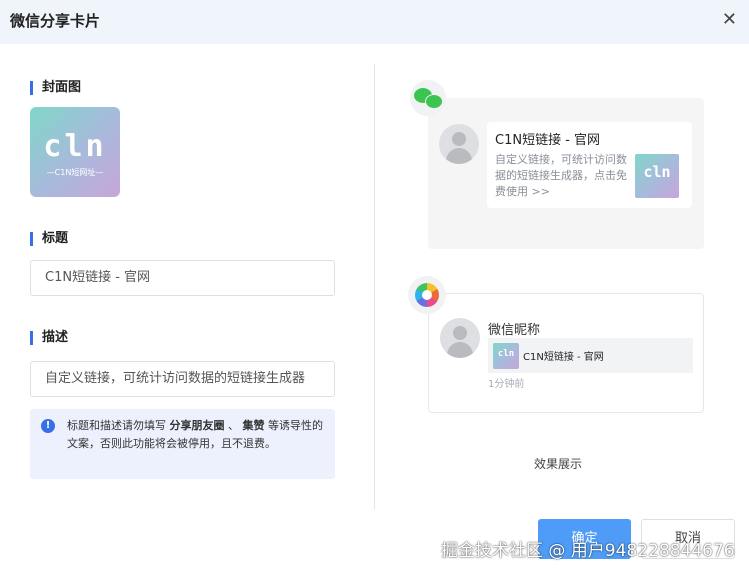 The image size is (749, 573). I want to click on divider, so click(374, 287).